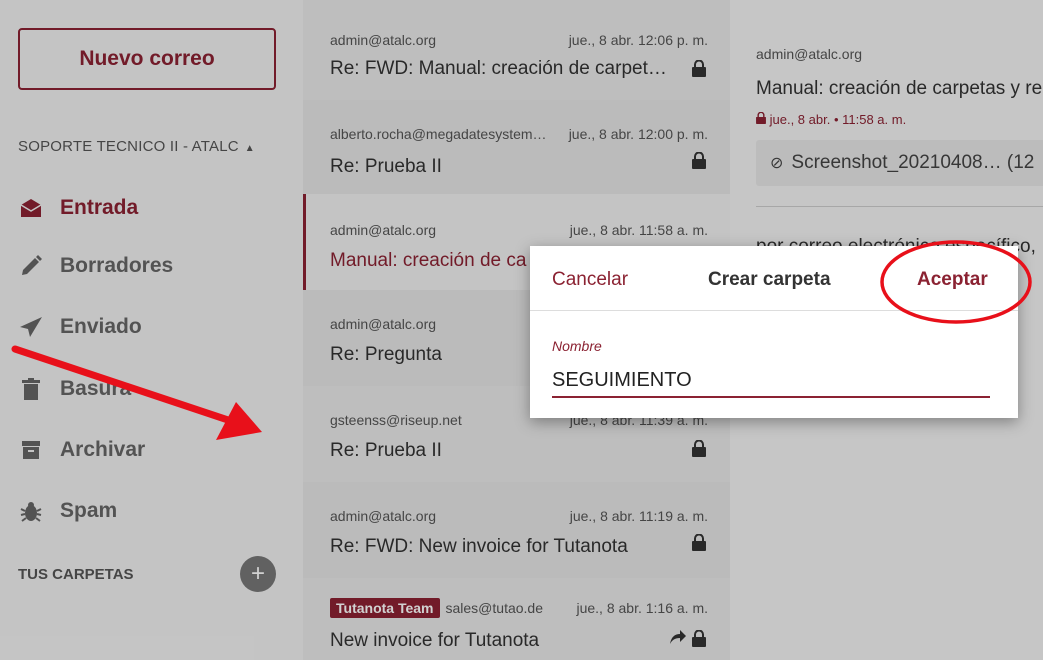  What do you see at coordinates (771, 381) in the screenshot?
I see `folder-name-input` at bounding box center [771, 381].